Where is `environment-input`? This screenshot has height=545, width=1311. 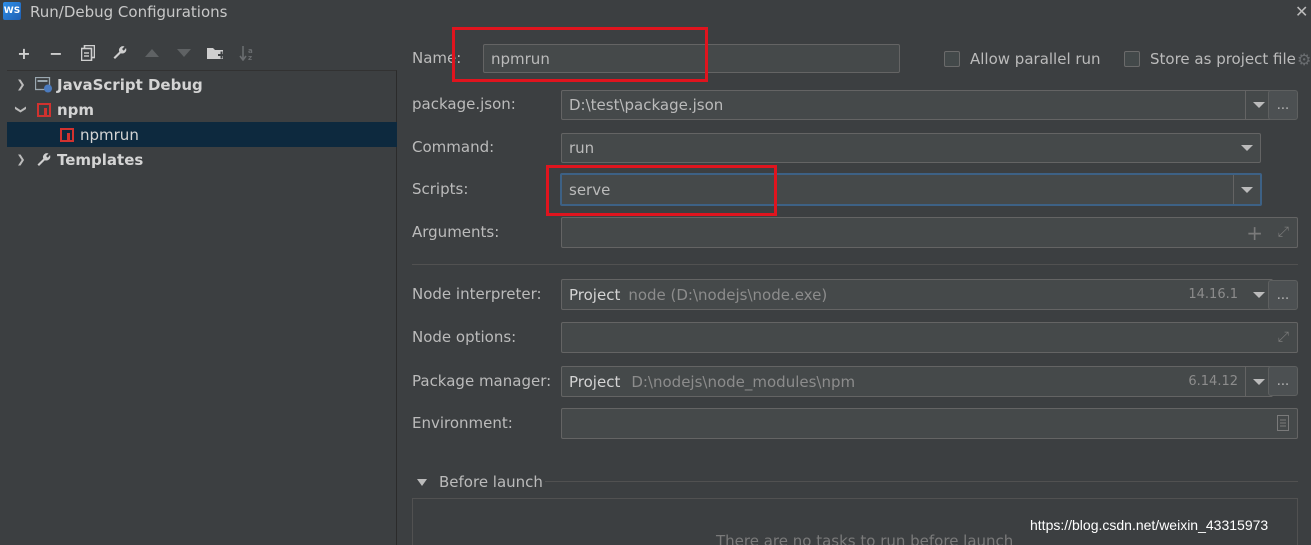
environment-input is located at coordinates (929, 423).